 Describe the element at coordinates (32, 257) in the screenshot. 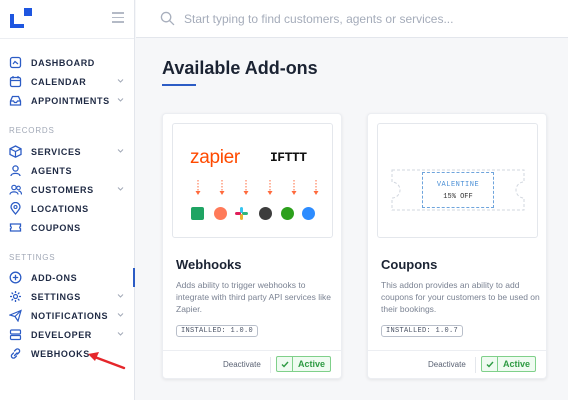

I see `section-settings-label: SETTINGS` at that location.